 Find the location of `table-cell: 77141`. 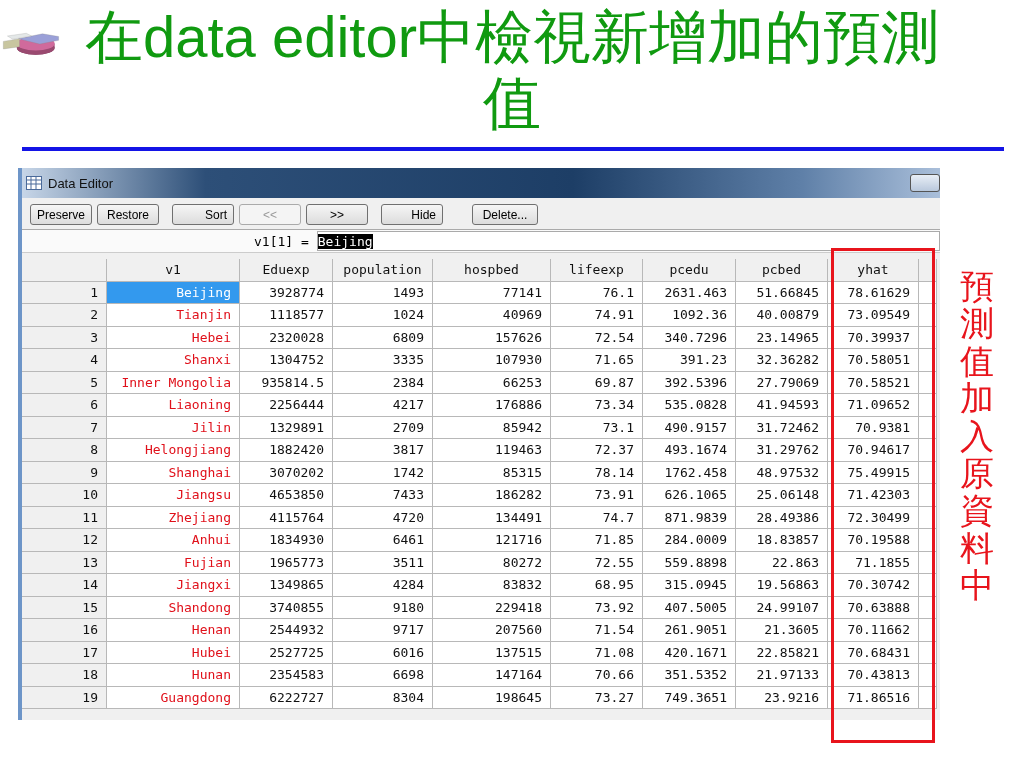

table-cell: 77141 is located at coordinates (492, 292).